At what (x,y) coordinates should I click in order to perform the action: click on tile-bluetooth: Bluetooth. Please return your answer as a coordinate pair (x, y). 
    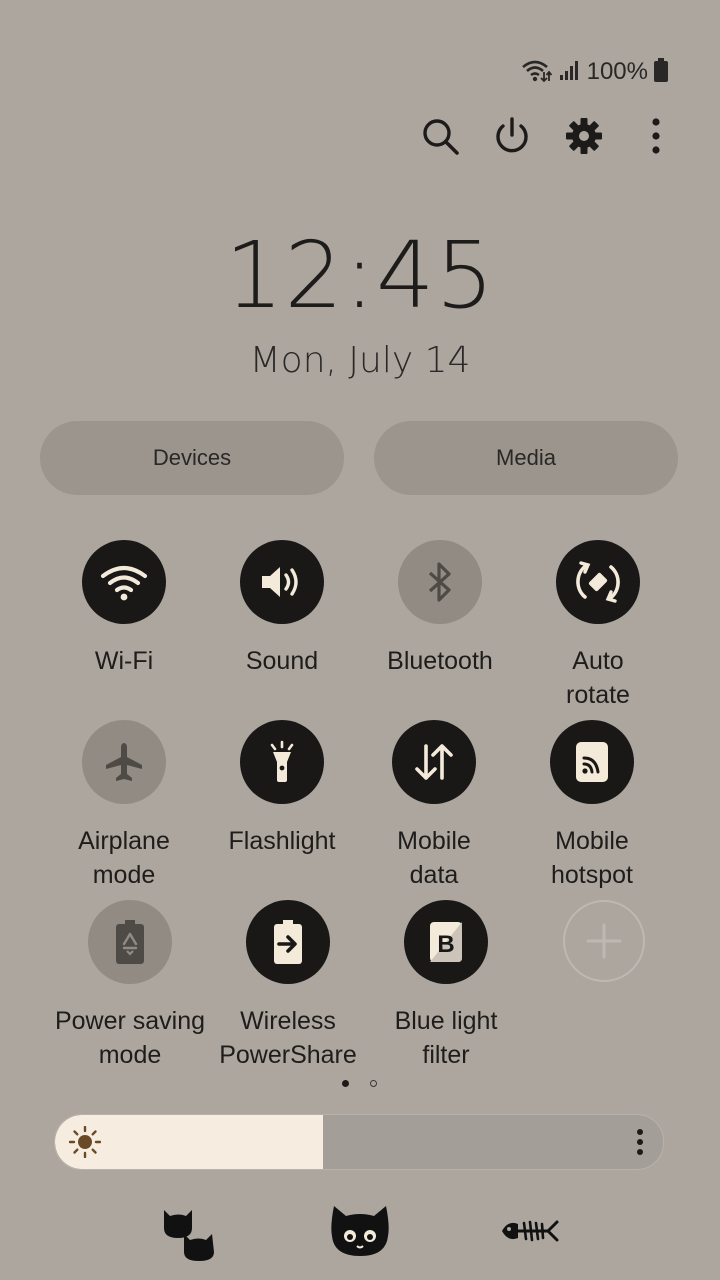
    Looking at the image, I should click on (440, 609).